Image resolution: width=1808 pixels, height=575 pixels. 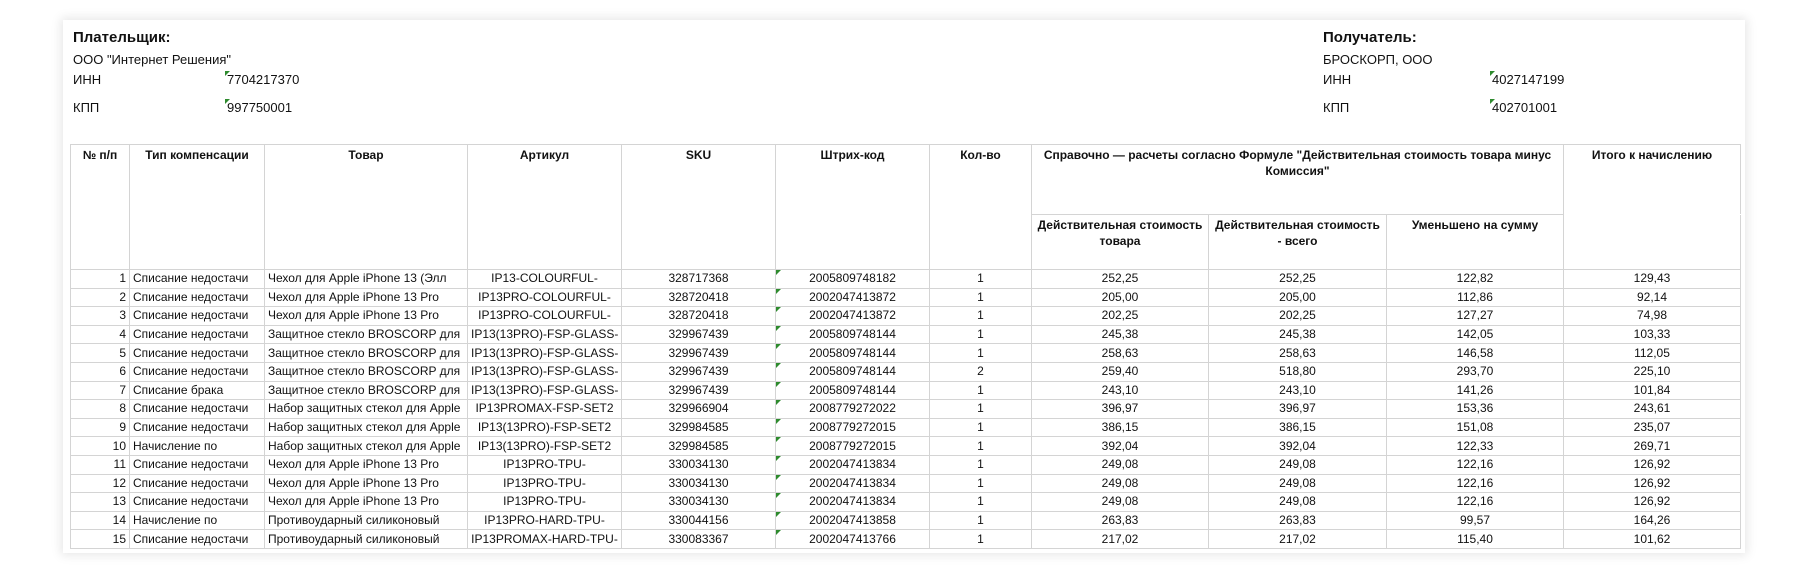 I want to click on reduced-cell: 153,36, so click(x=1475, y=409).